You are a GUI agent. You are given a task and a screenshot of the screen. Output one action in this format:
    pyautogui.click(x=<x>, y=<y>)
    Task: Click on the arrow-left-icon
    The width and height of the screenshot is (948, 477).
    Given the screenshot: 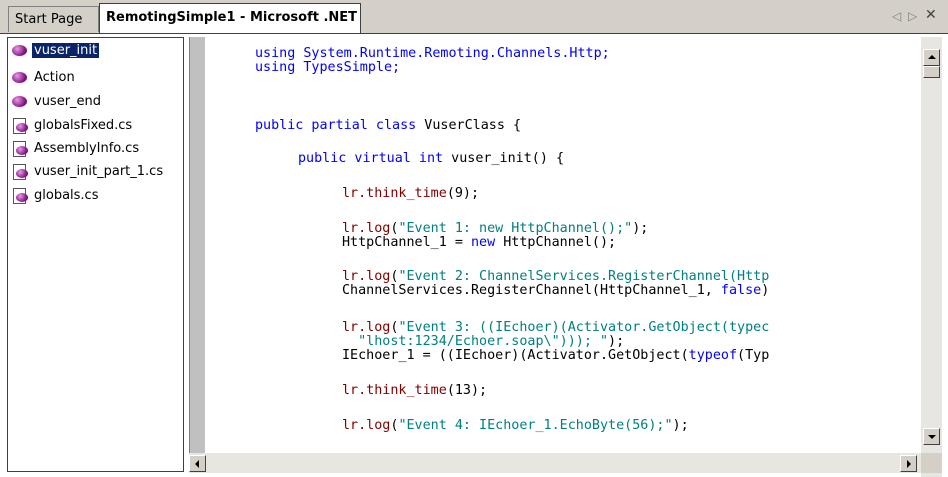 What is the action you would take?
    pyautogui.click(x=197, y=464)
    